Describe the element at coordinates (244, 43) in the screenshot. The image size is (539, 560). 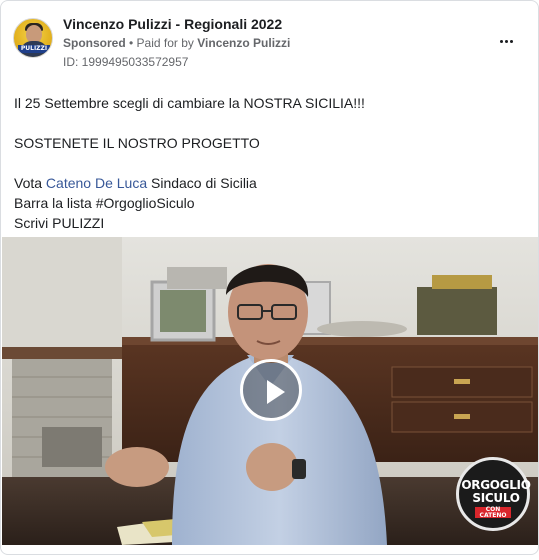
I see `paid-for-name: Vincenzo Pulizzi` at that location.